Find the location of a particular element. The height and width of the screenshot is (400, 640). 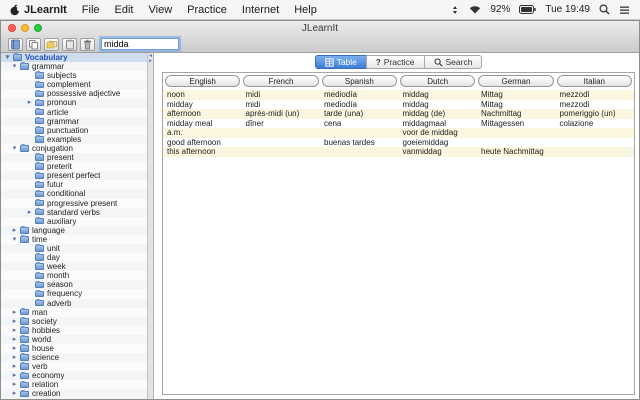

column-header-dutch: Dutch is located at coordinates (437, 81).